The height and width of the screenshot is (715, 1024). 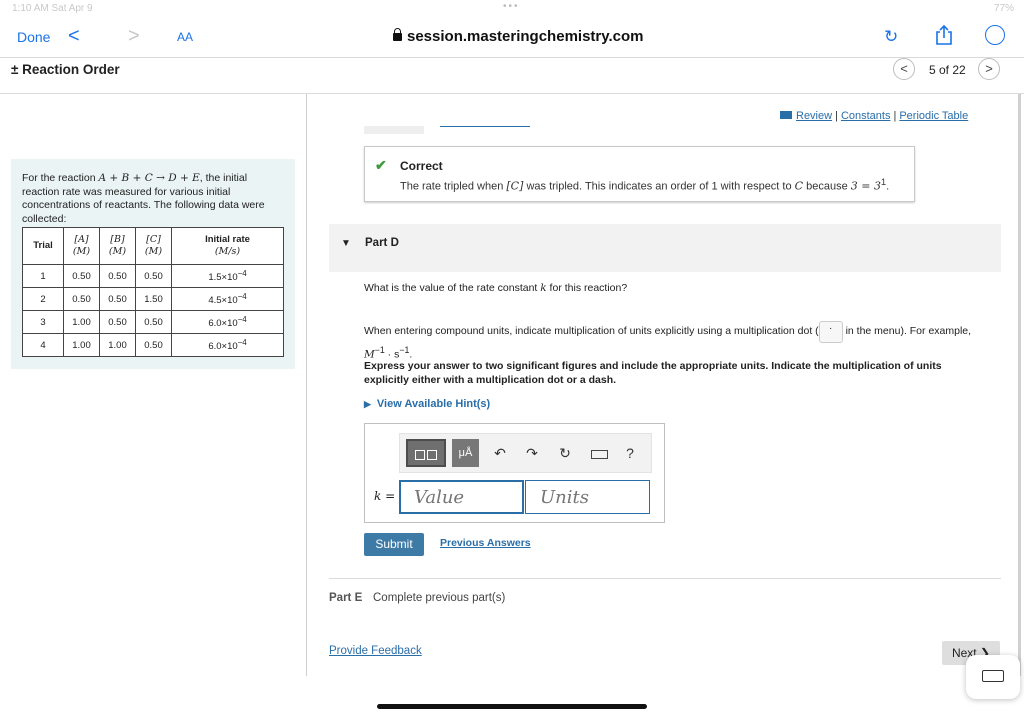 I want to click on value-input-box, so click(x=461, y=497).